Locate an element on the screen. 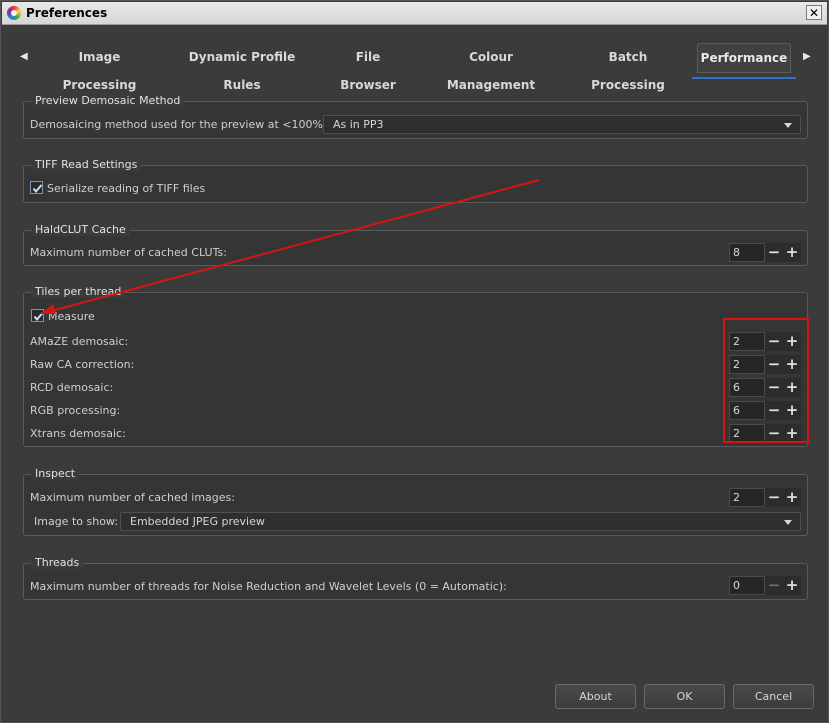  rawtherapee-logo-icon is located at coordinates (14, 13).